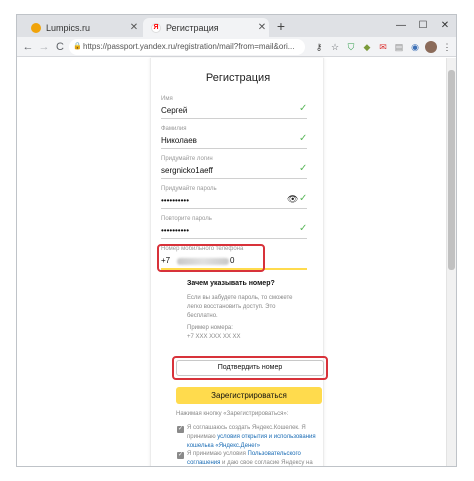 This screenshot has width=474, height=481. What do you see at coordinates (351, 47) in the screenshot?
I see `shield-icon: ⛉` at bounding box center [351, 47].